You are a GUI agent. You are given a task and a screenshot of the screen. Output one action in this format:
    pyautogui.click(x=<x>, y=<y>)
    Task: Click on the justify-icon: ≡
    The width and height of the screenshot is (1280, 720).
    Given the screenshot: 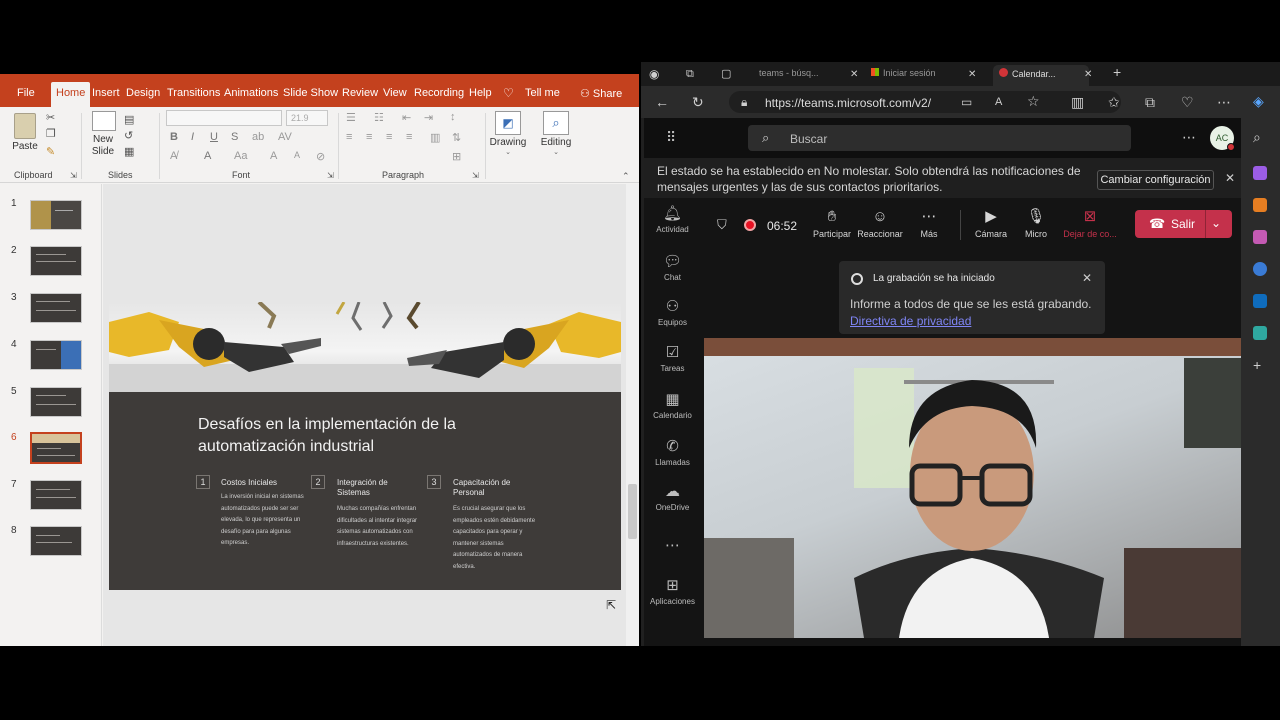 What is the action you would take?
    pyautogui.click(x=409, y=137)
    